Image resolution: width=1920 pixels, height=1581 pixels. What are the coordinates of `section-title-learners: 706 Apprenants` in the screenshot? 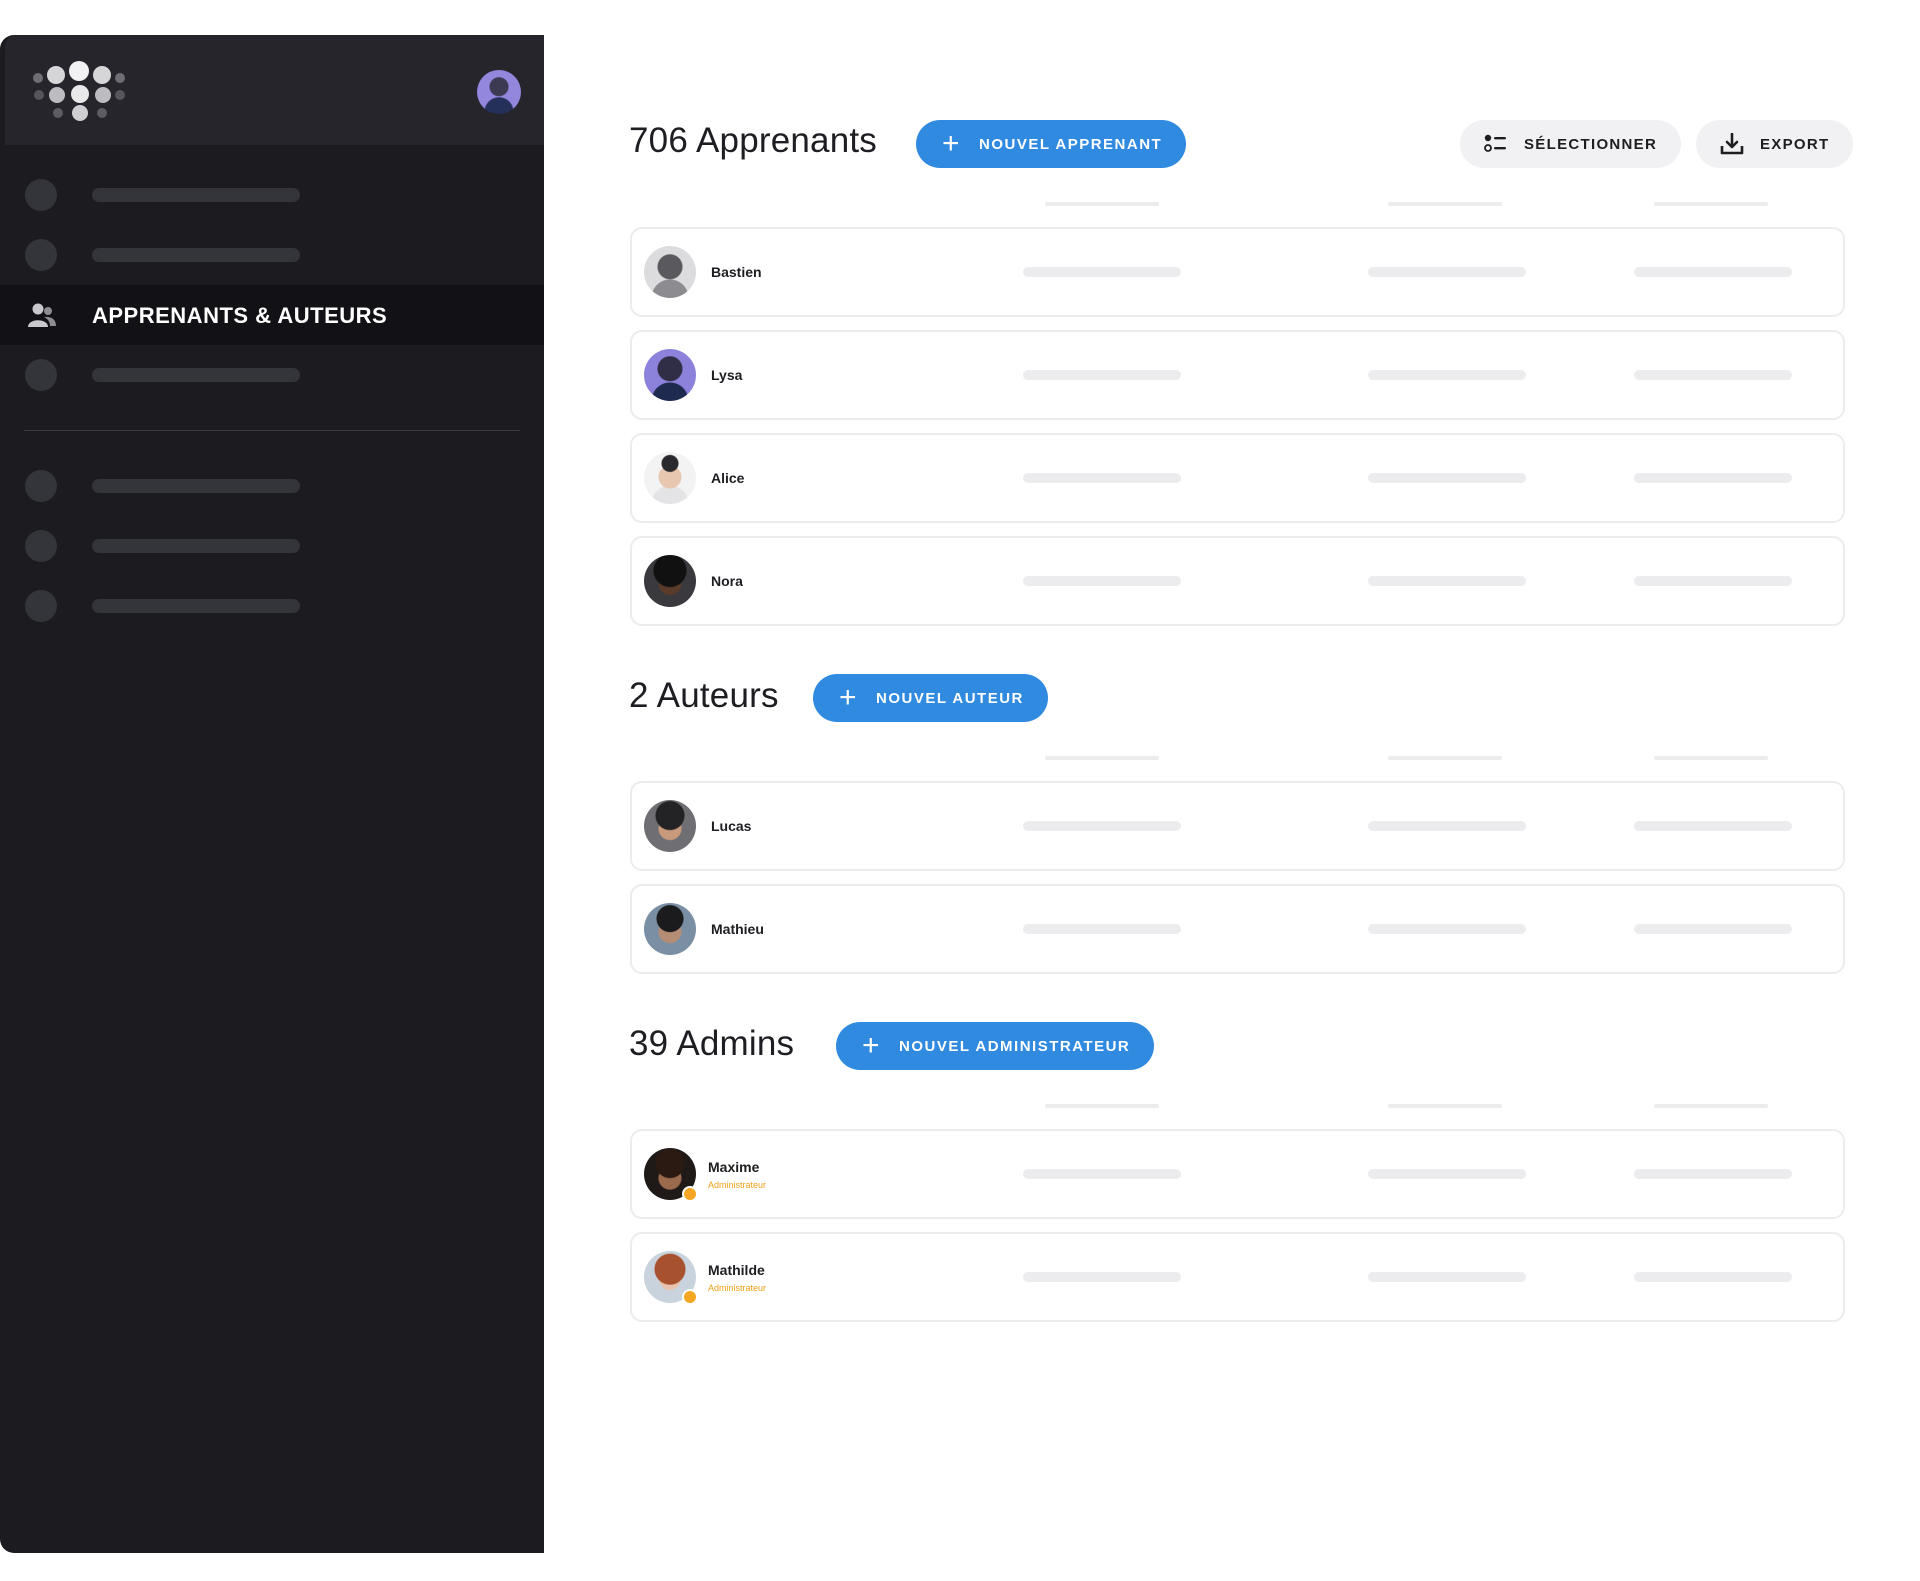 It's located at (753, 140).